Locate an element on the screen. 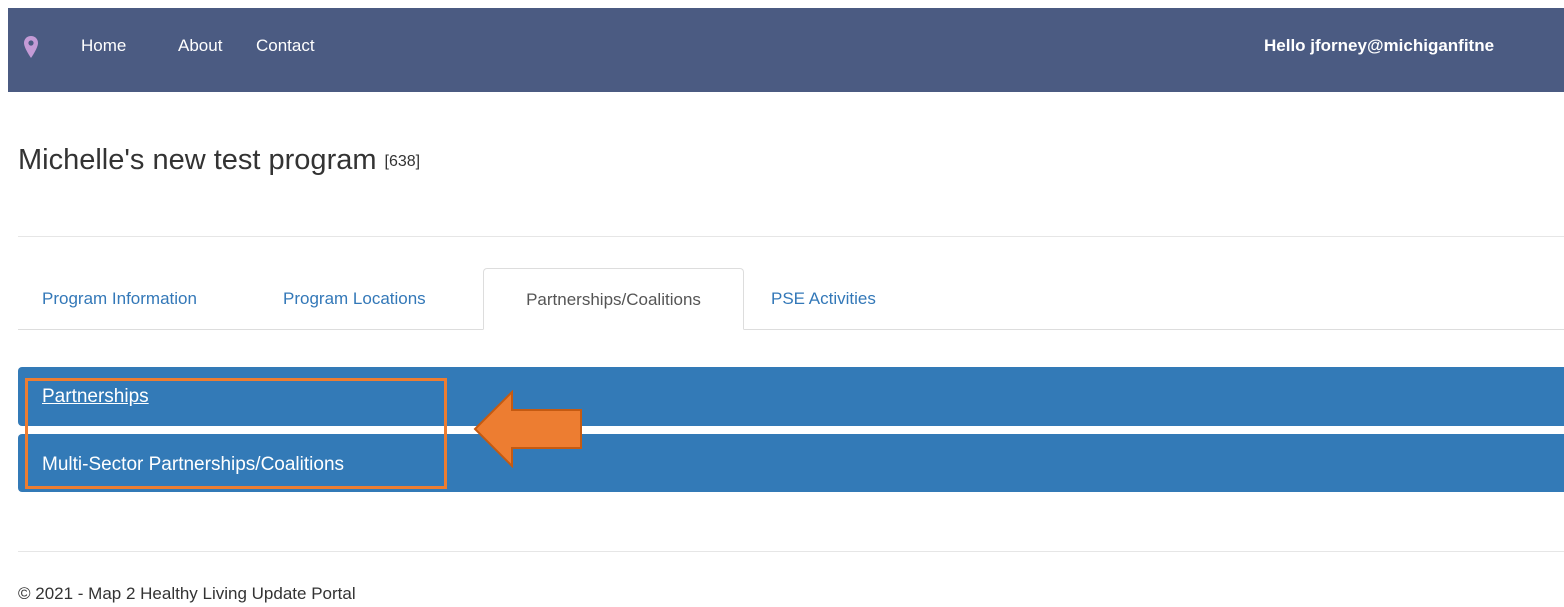 This screenshot has width=1564, height=607. left-arrow-icon is located at coordinates (527, 429).